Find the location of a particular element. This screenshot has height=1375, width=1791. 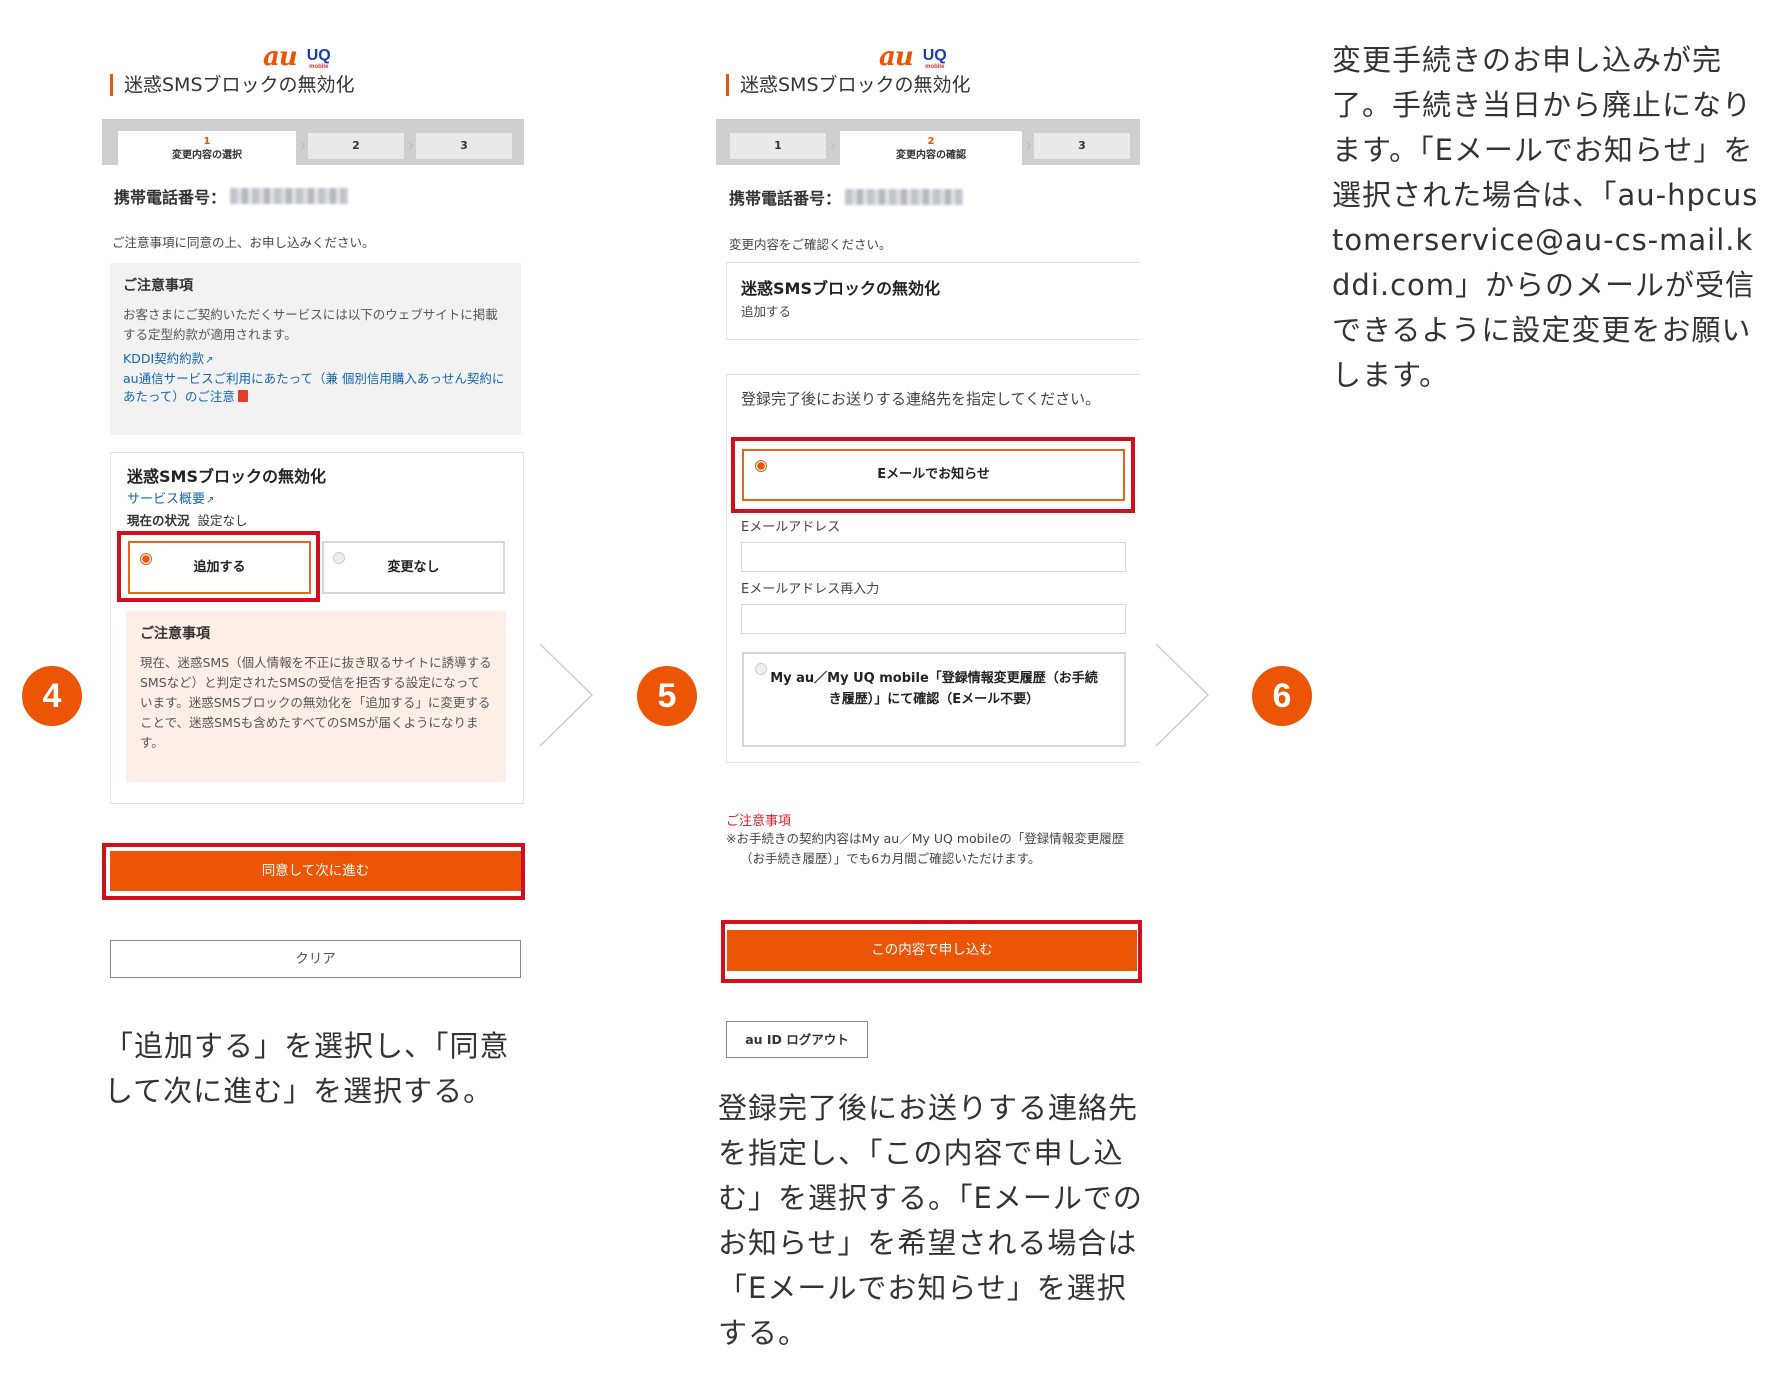

step-2-current: 2 変更内容の確認 is located at coordinates (931, 148).